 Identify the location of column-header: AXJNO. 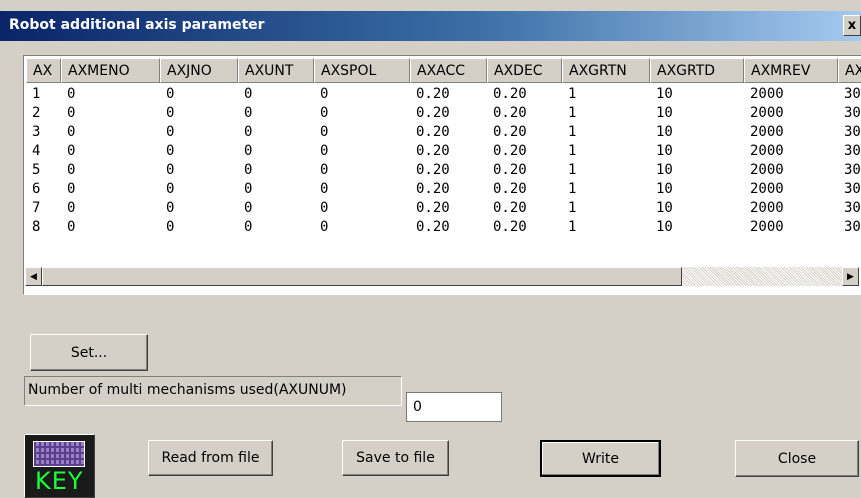
(199, 70).